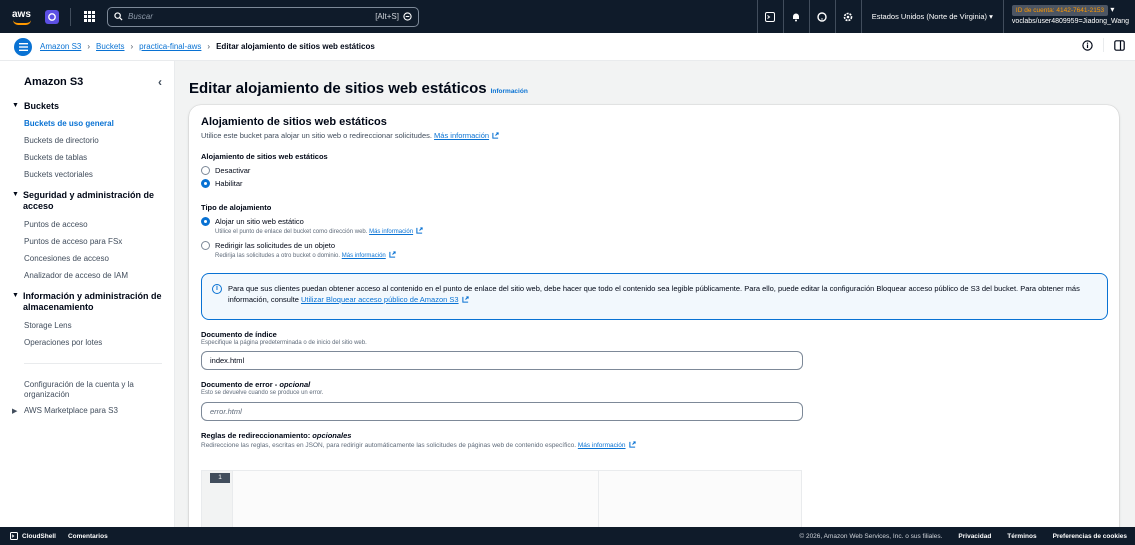 This screenshot has height=545, width=1135. I want to click on close-sidebar-icon: ‹, so click(160, 82).